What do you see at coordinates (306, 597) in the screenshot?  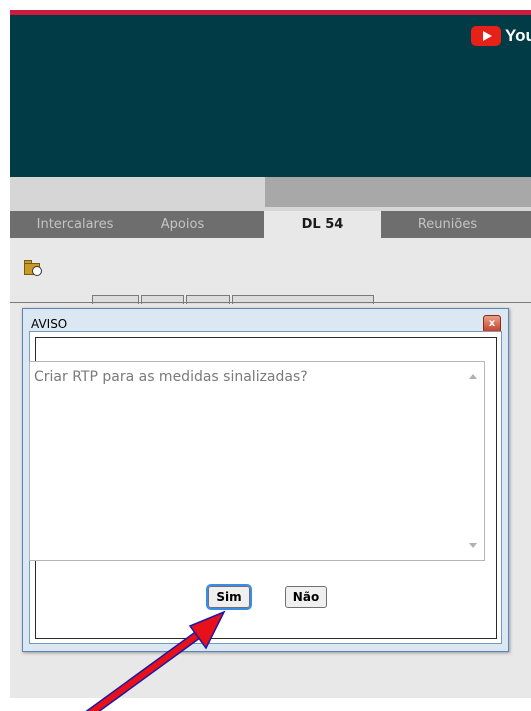 I see `no-button: Não` at bounding box center [306, 597].